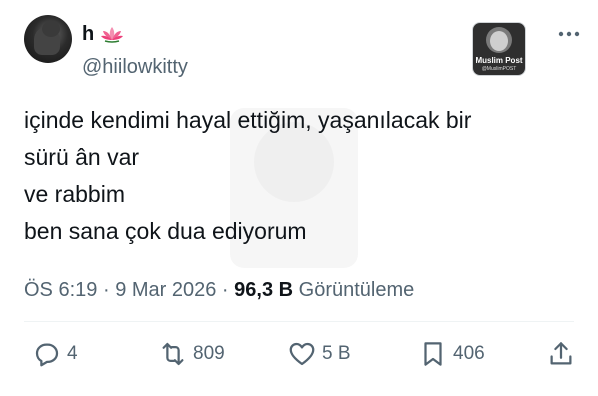 Image resolution: width=598 pixels, height=396 pixels. What do you see at coordinates (264, 290) in the screenshot?
I see `views-count: 96,3 B` at bounding box center [264, 290].